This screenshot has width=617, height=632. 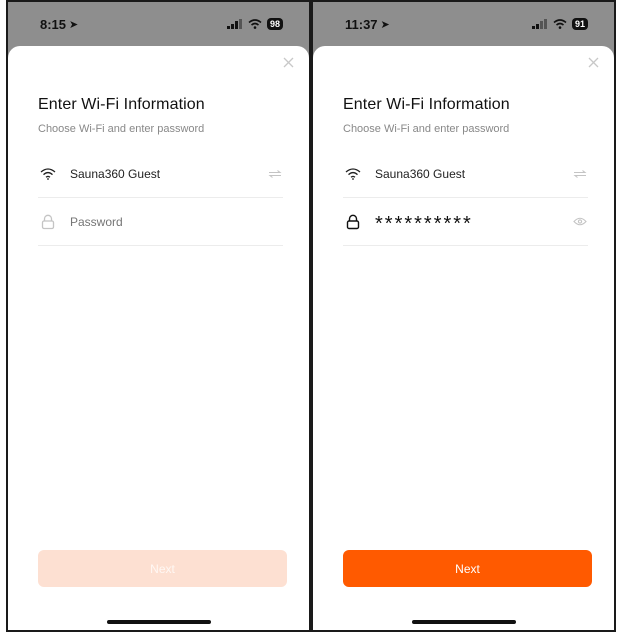 I want to click on battery-icon: 91, so click(x=579, y=24).